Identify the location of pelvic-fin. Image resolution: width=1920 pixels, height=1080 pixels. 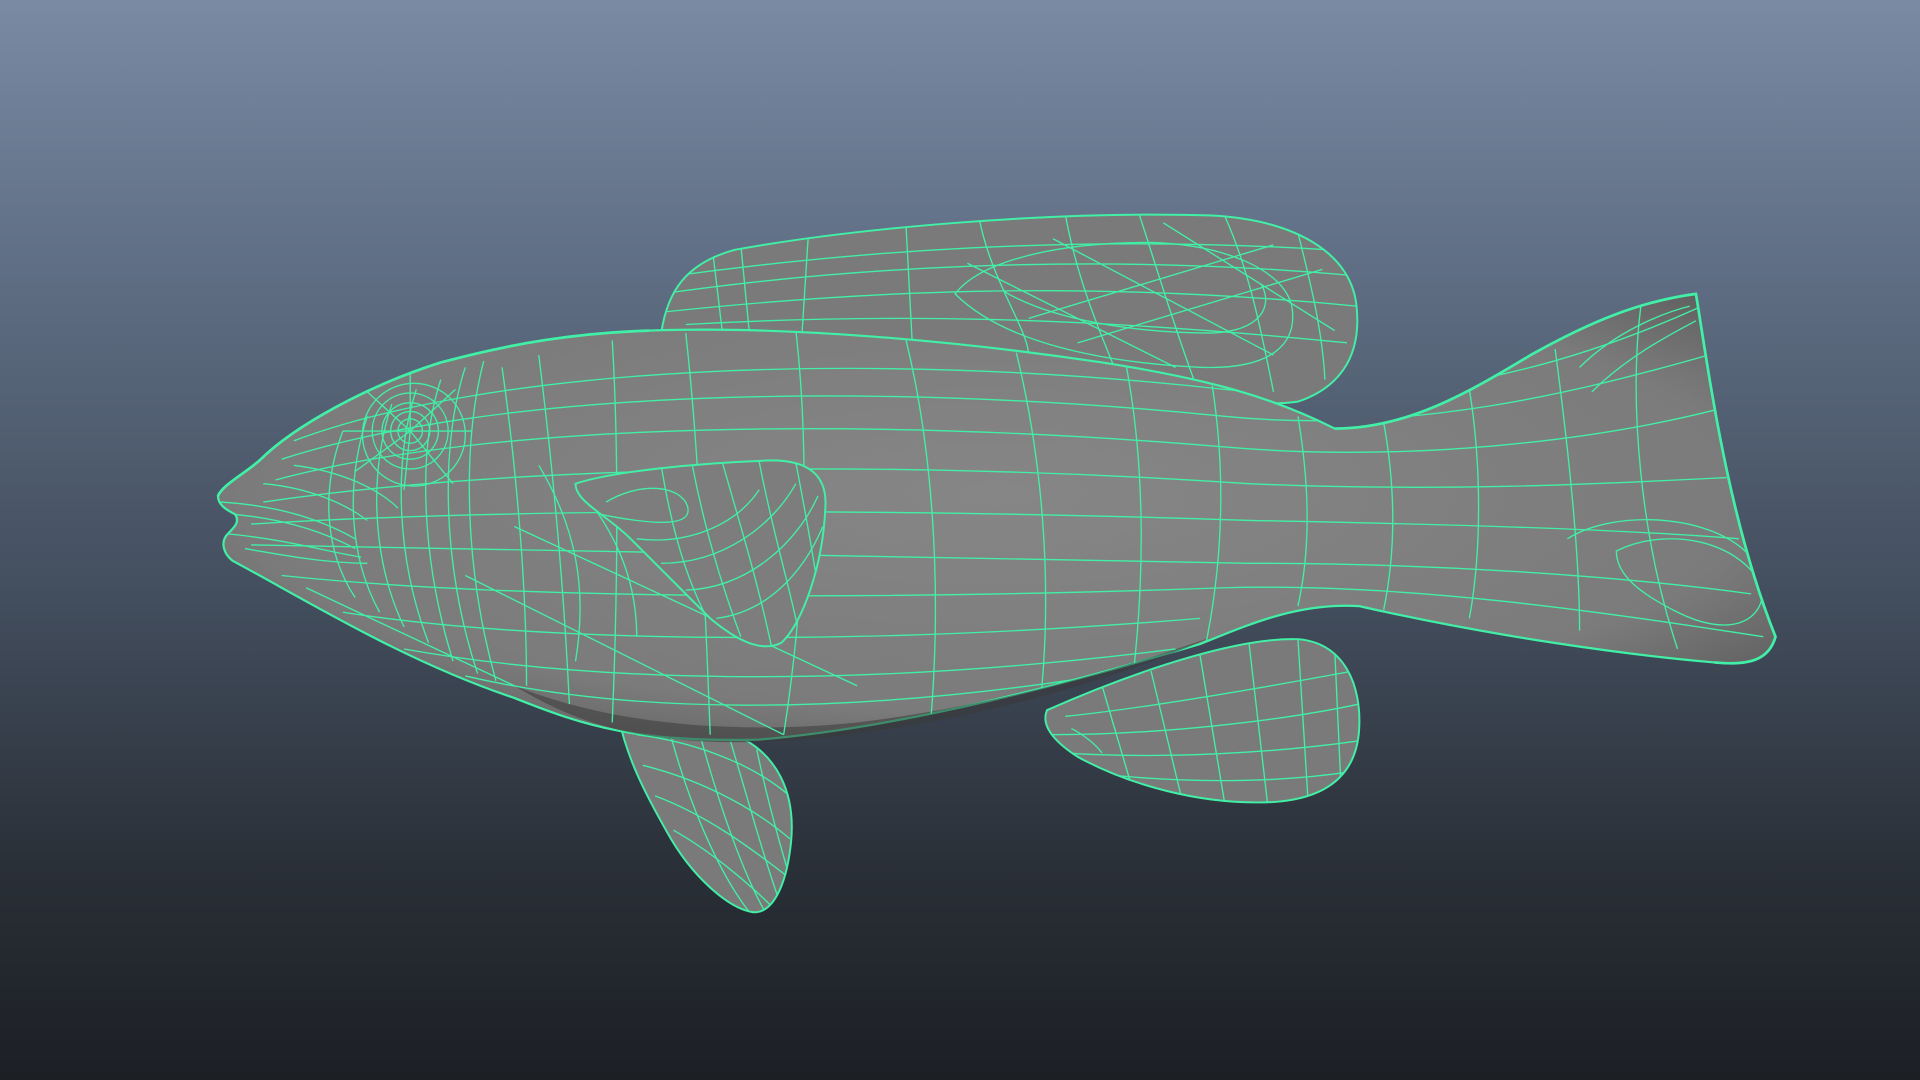
(705, 813).